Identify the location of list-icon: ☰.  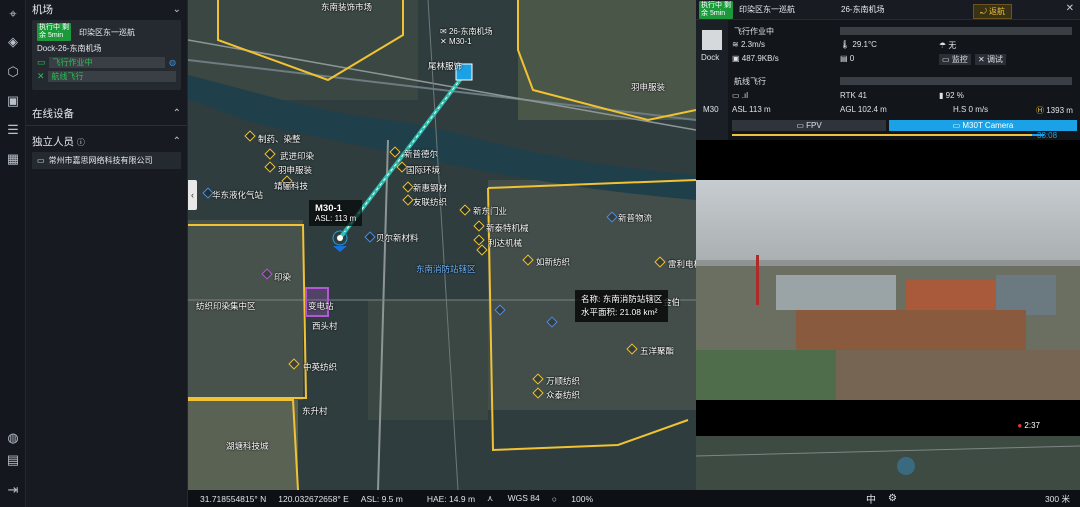
(13, 130).